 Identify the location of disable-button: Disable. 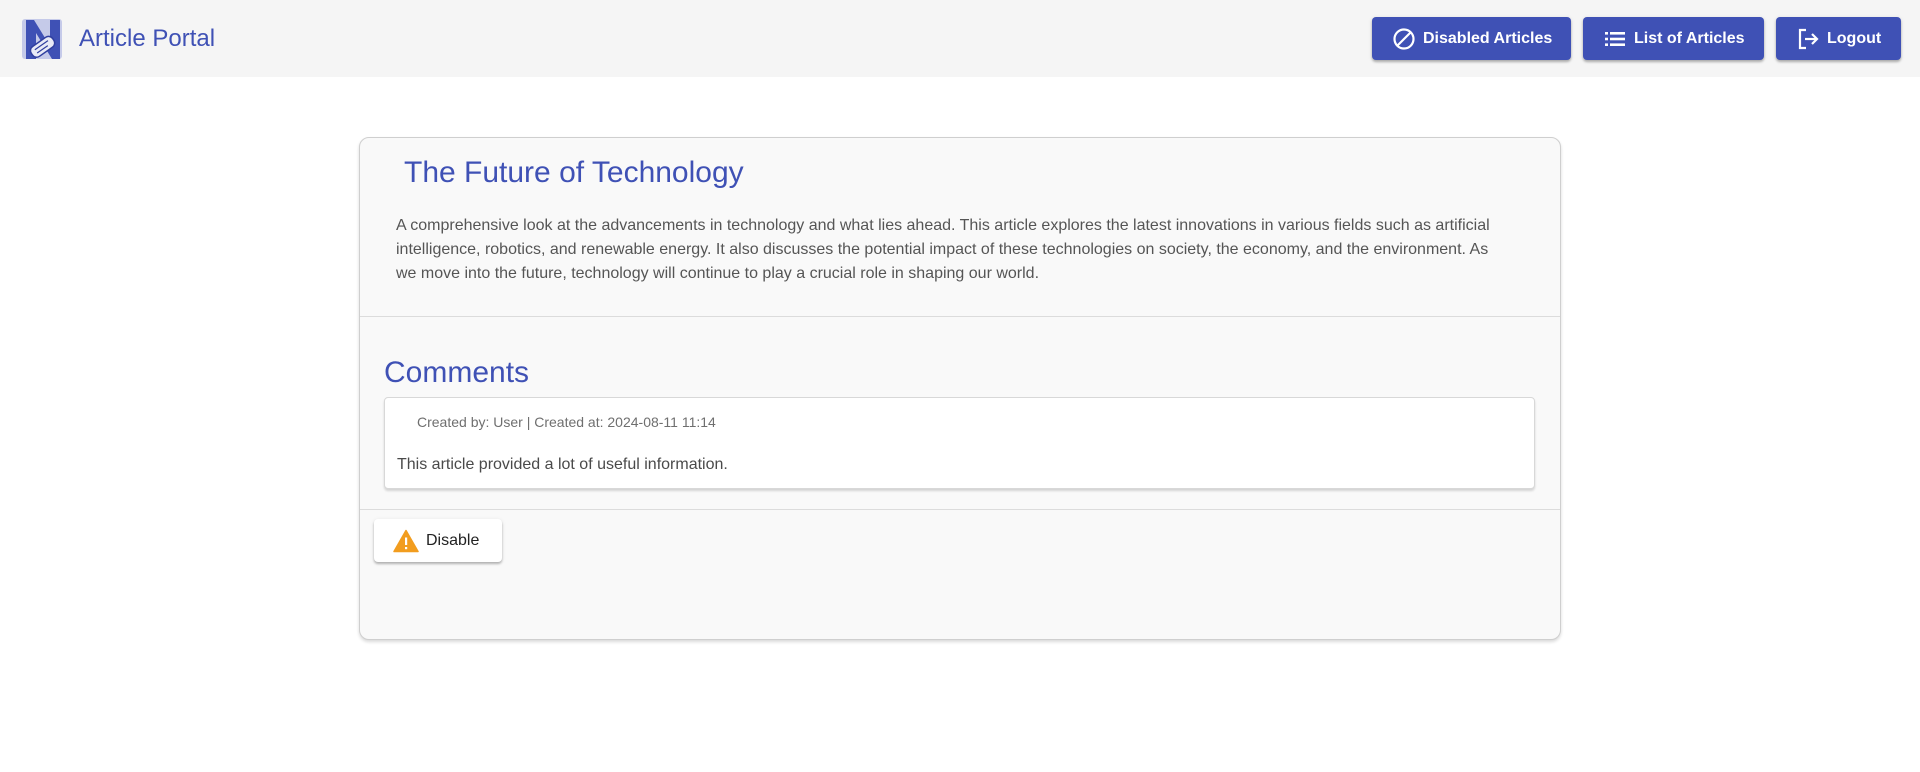
(438, 540).